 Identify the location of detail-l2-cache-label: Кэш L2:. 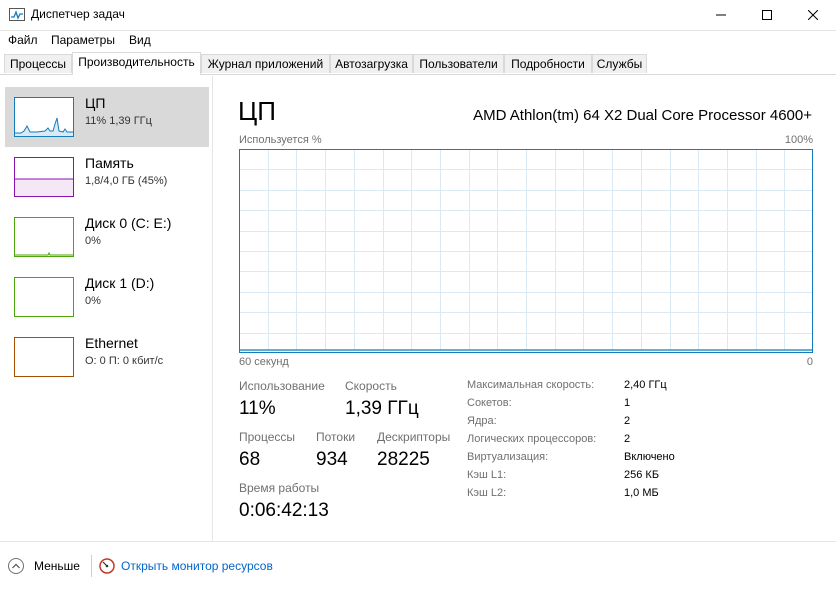
(487, 493).